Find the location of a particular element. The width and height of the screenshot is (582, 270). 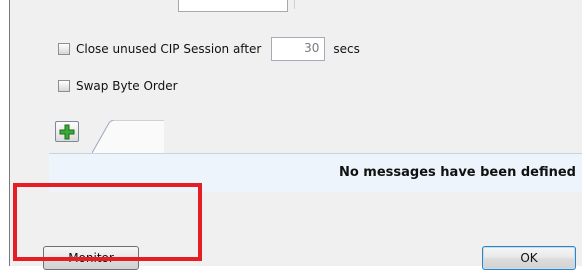

add-message-button is located at coordinates (67, 131).